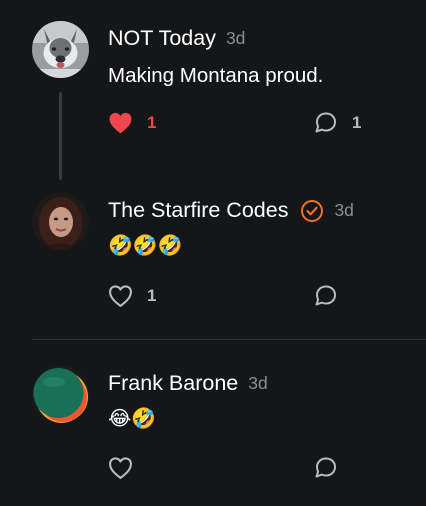 This screenshot has height=506, width=426. I want to click on wolf-avatar-image, so click(60, 49).